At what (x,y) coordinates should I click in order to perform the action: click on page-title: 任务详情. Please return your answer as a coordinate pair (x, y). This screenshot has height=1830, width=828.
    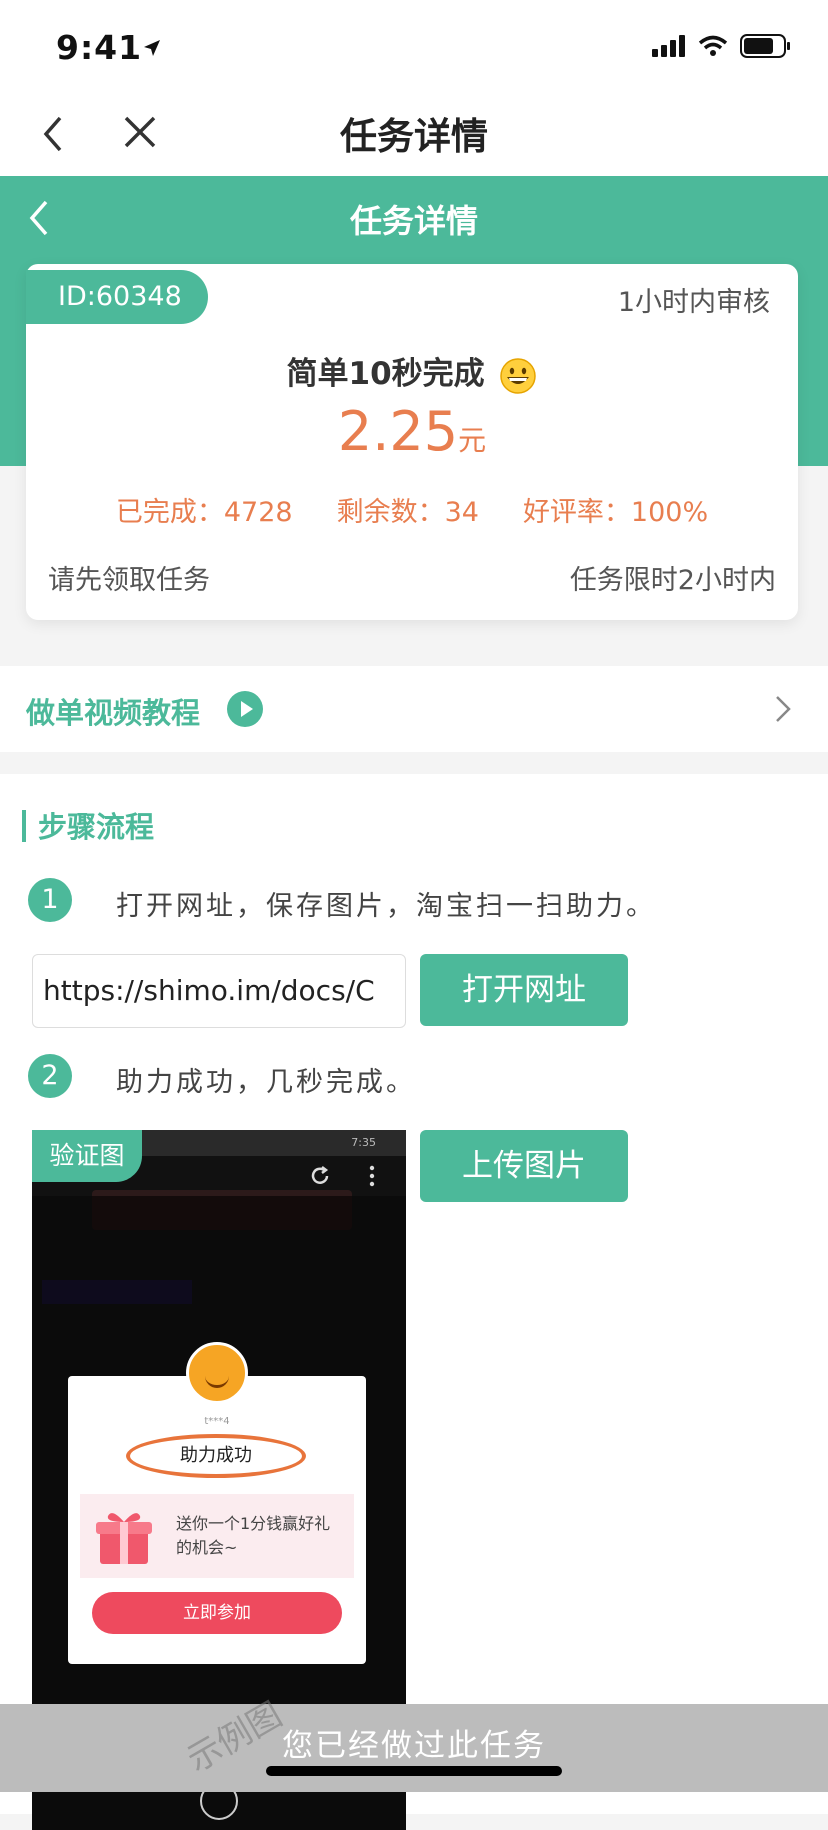
    Looking at the image, I should click on (413, 221).